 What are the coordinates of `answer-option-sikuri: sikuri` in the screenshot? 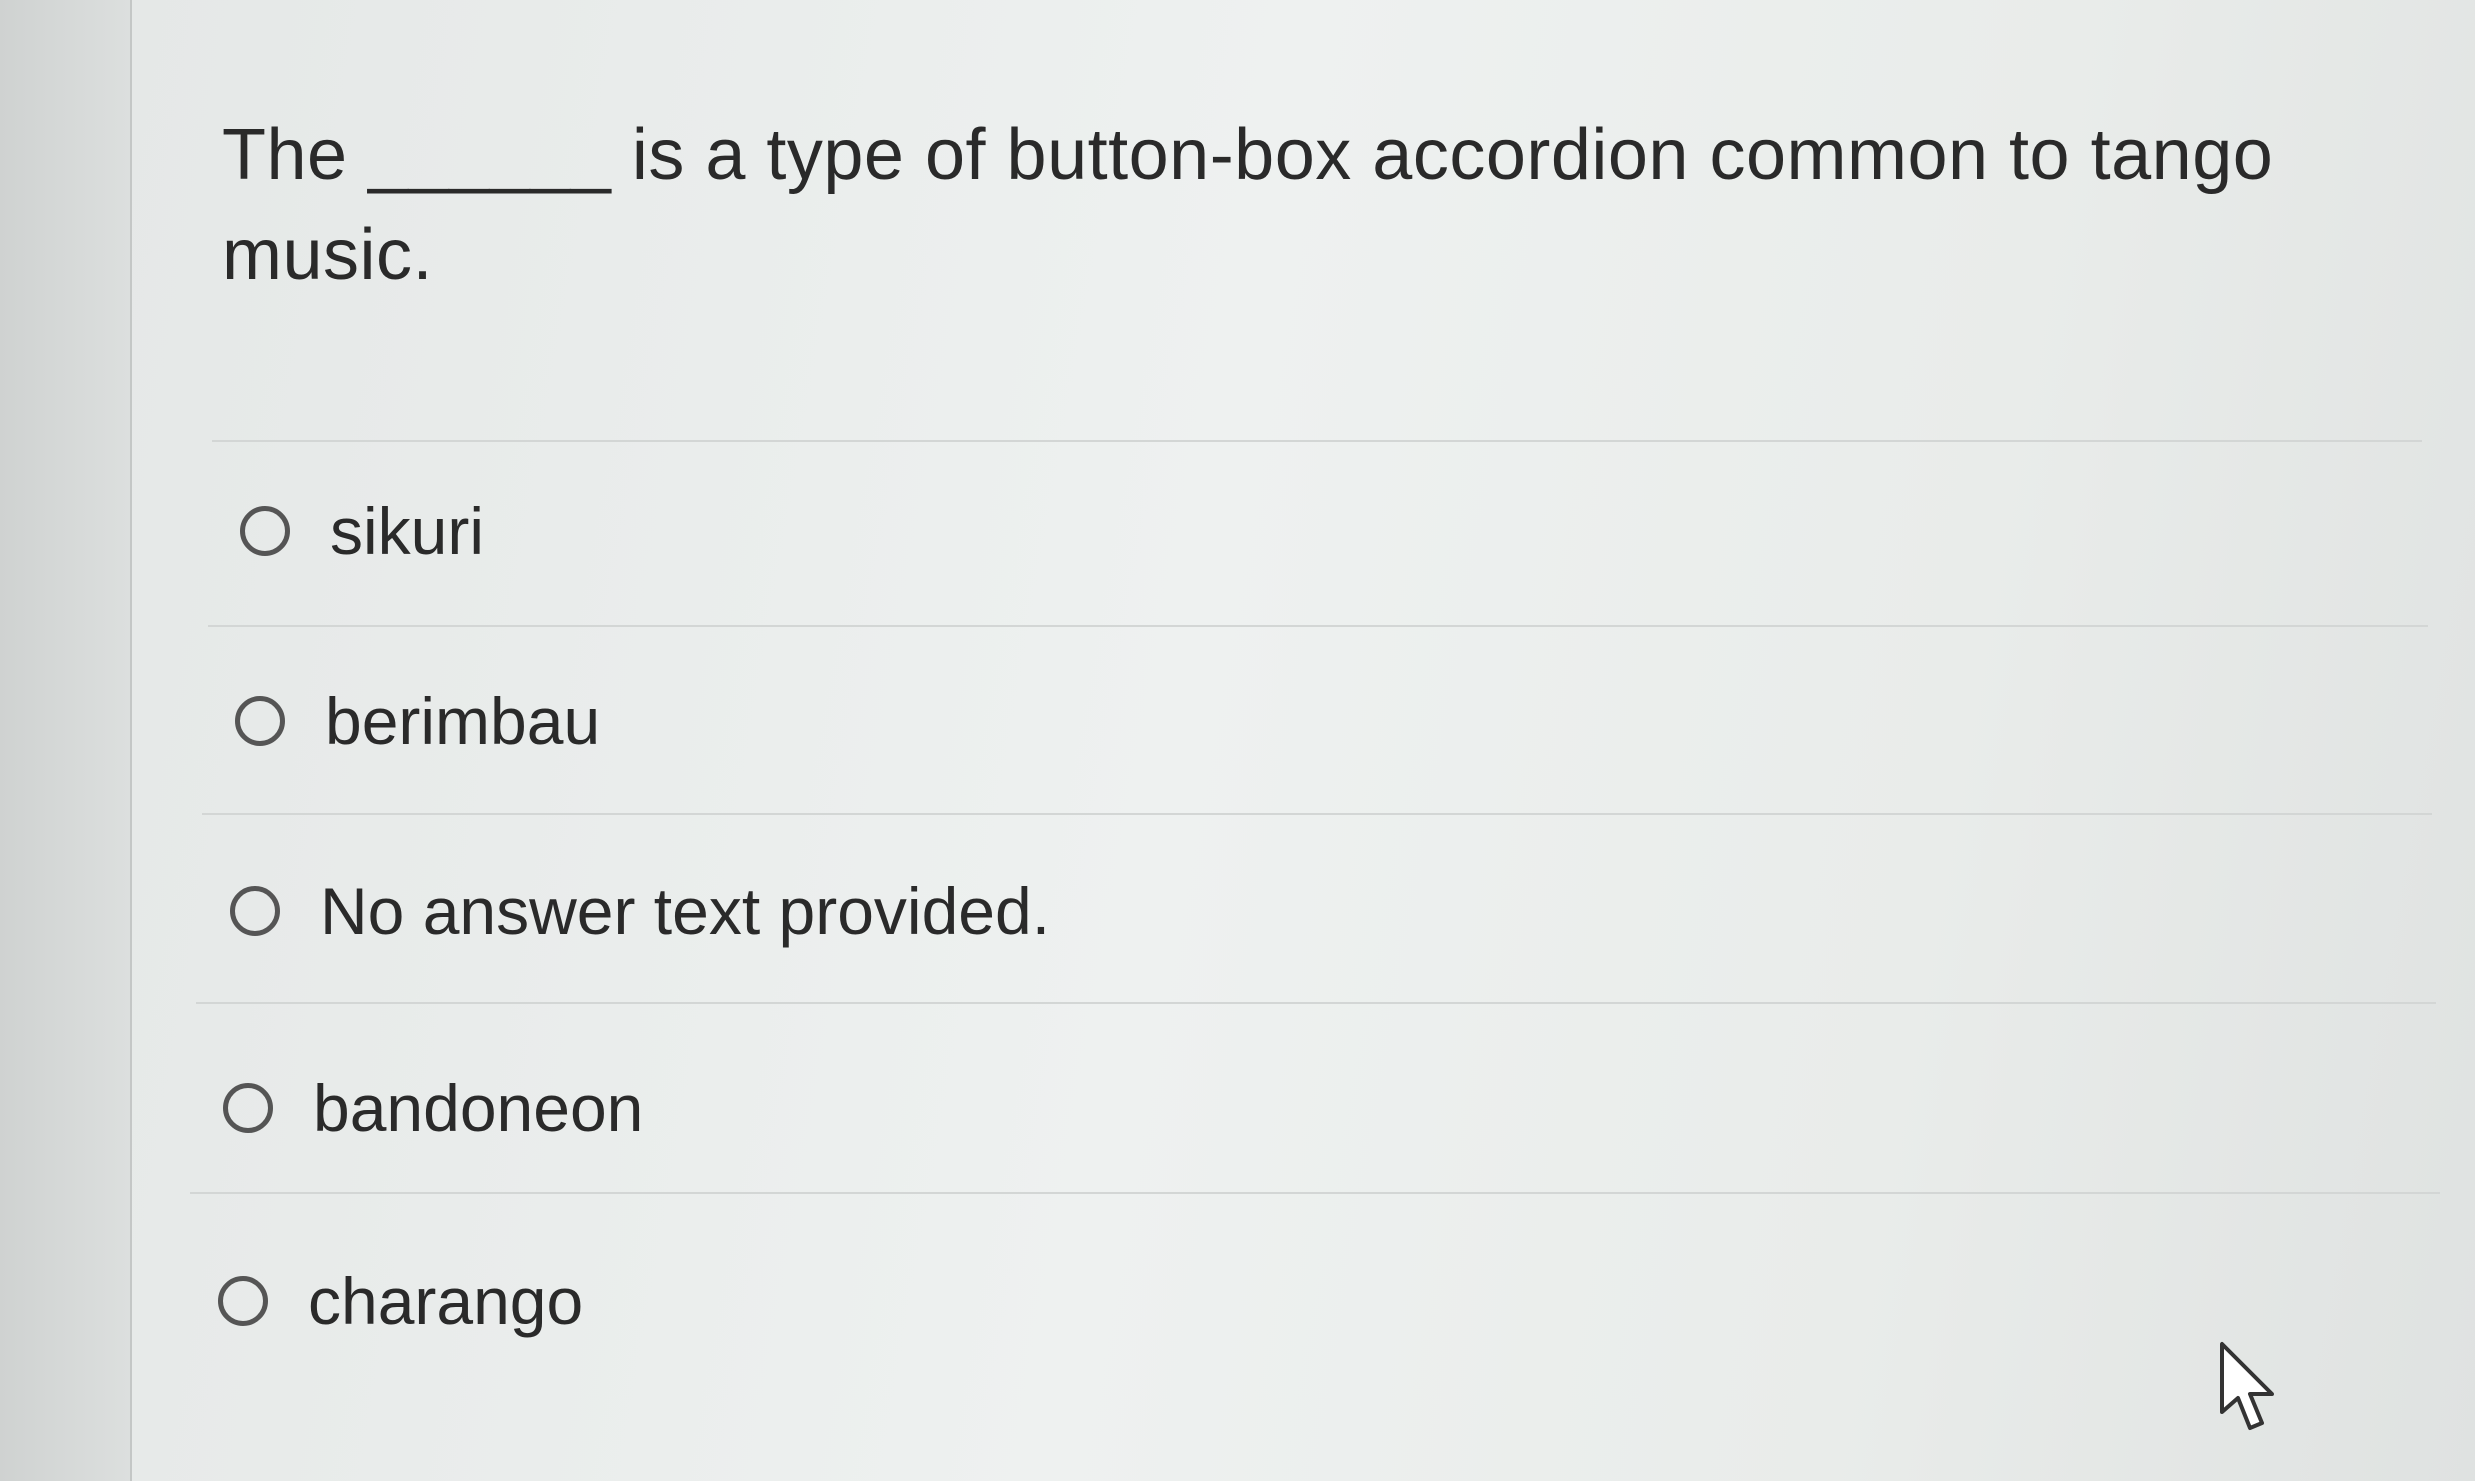 It's located at (362, 531).